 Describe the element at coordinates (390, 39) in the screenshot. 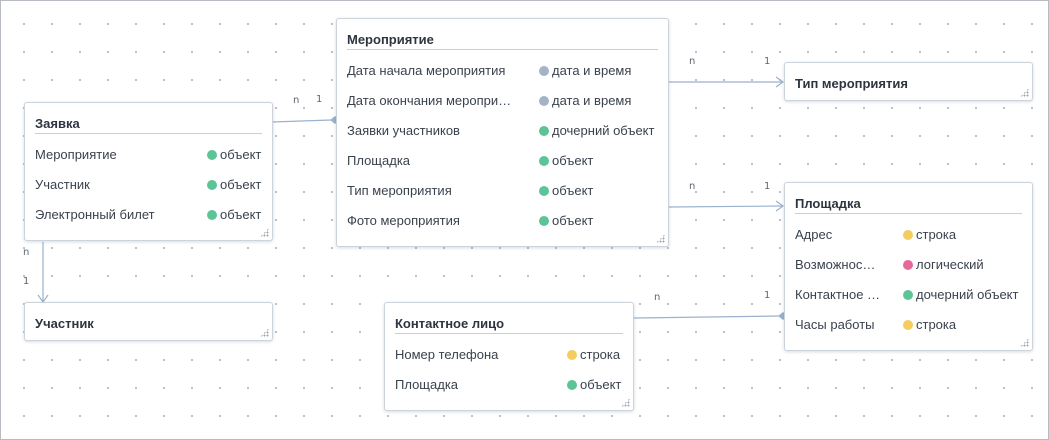

I see `entity-title: Мероприятие` at that location.